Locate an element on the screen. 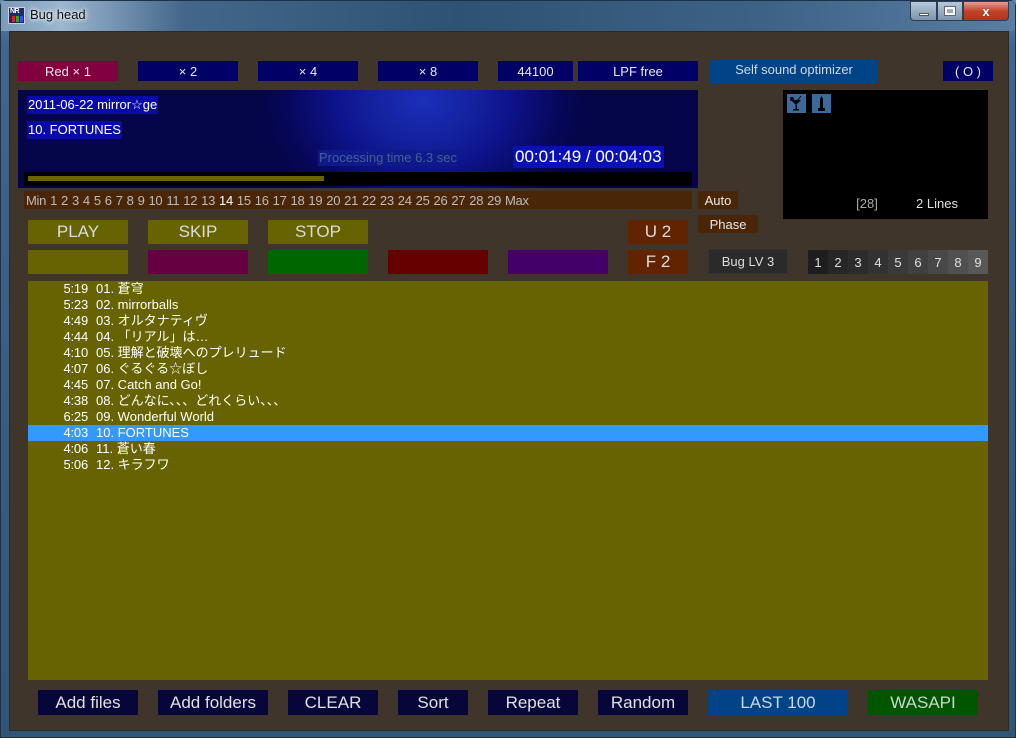 The image size is (1016, 738). random-button: Random is located at coordinates (643, 702).